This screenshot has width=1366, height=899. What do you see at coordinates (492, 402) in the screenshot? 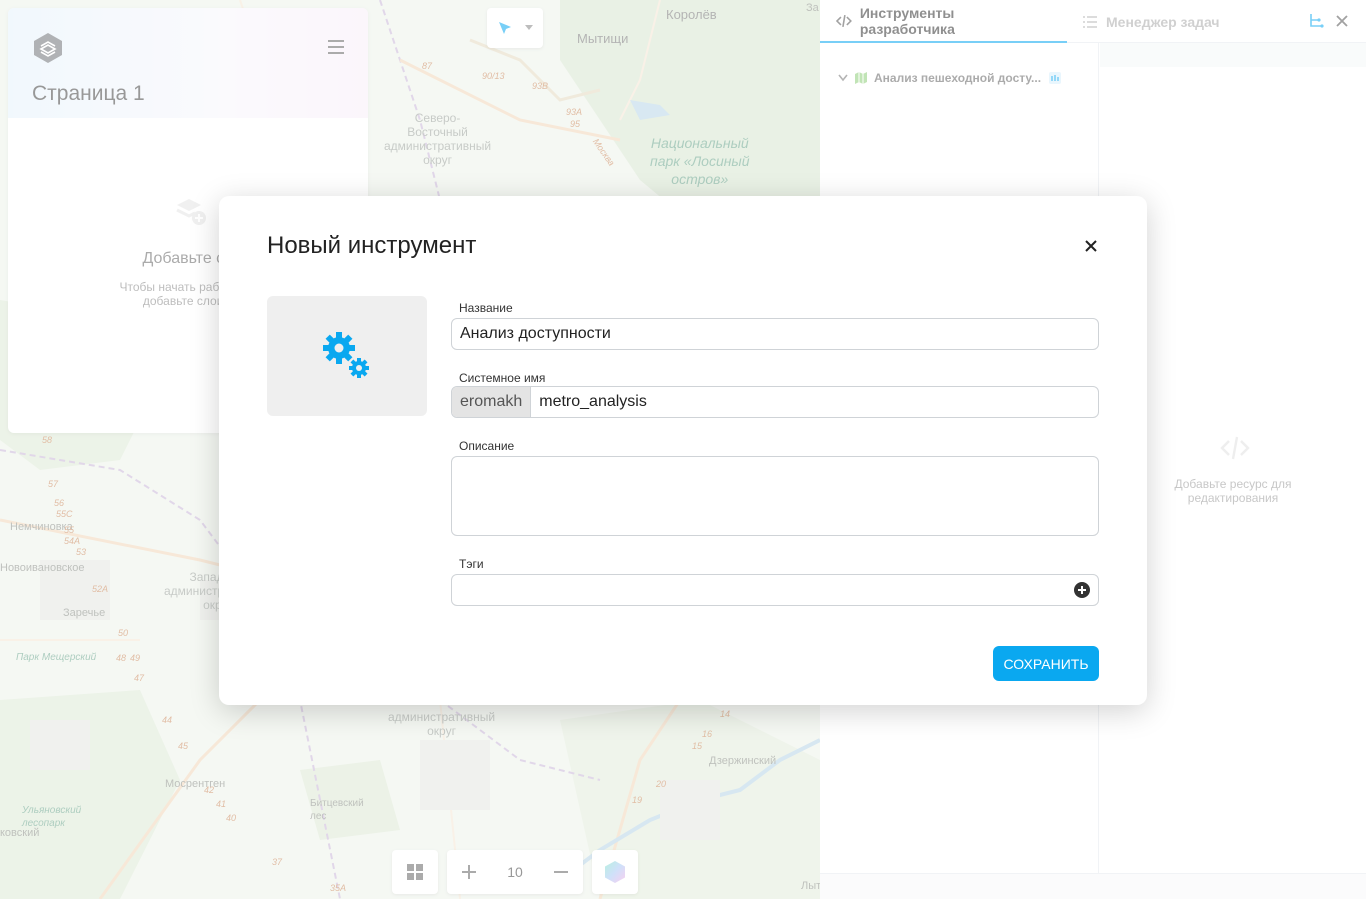
I see `sysname-prefix: eromakh` at bounding box center [492, 402].